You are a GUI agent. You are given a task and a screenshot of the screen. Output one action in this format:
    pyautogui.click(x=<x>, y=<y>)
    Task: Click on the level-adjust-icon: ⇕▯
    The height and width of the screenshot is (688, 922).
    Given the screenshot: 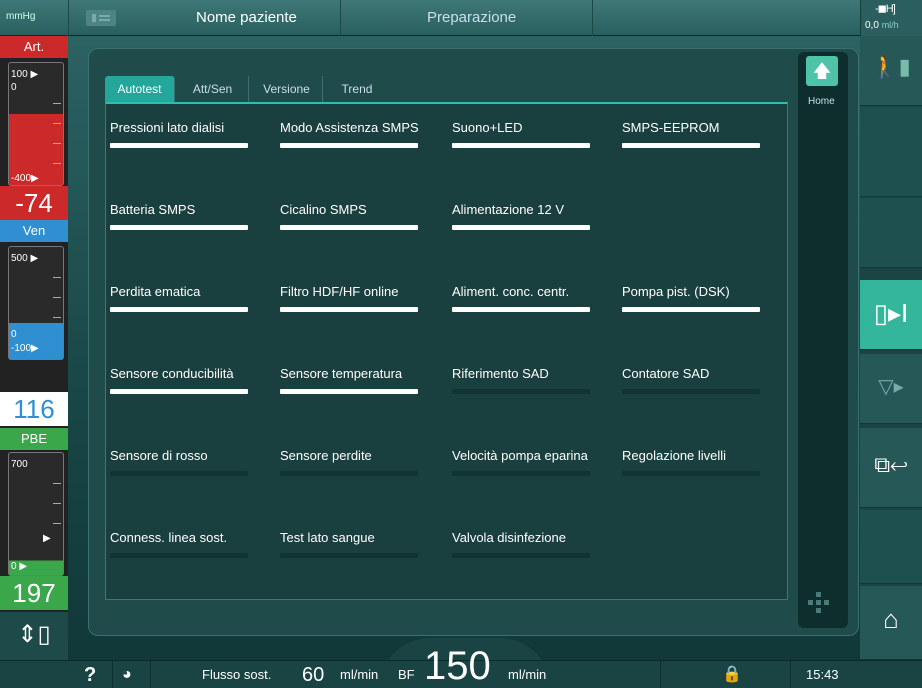 What is the action you would take?
    pyautogui.click(x=34, y=636)
    